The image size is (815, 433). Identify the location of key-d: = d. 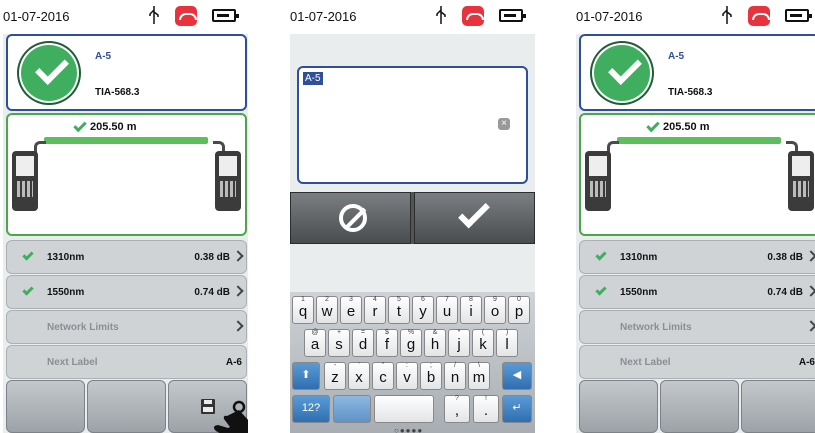
(363, 343).